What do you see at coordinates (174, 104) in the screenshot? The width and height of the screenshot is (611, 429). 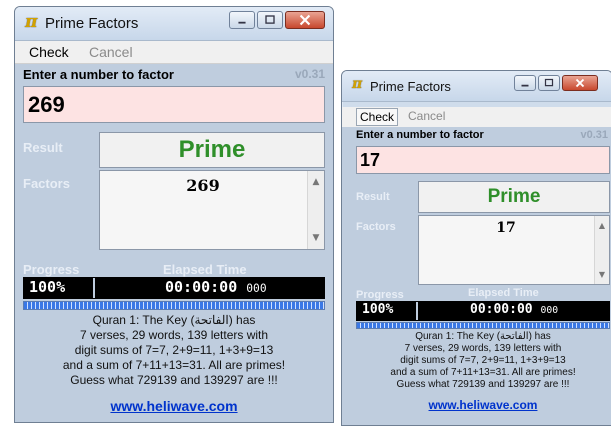 I see `number-input: 269` at bounding box center [174, 104].